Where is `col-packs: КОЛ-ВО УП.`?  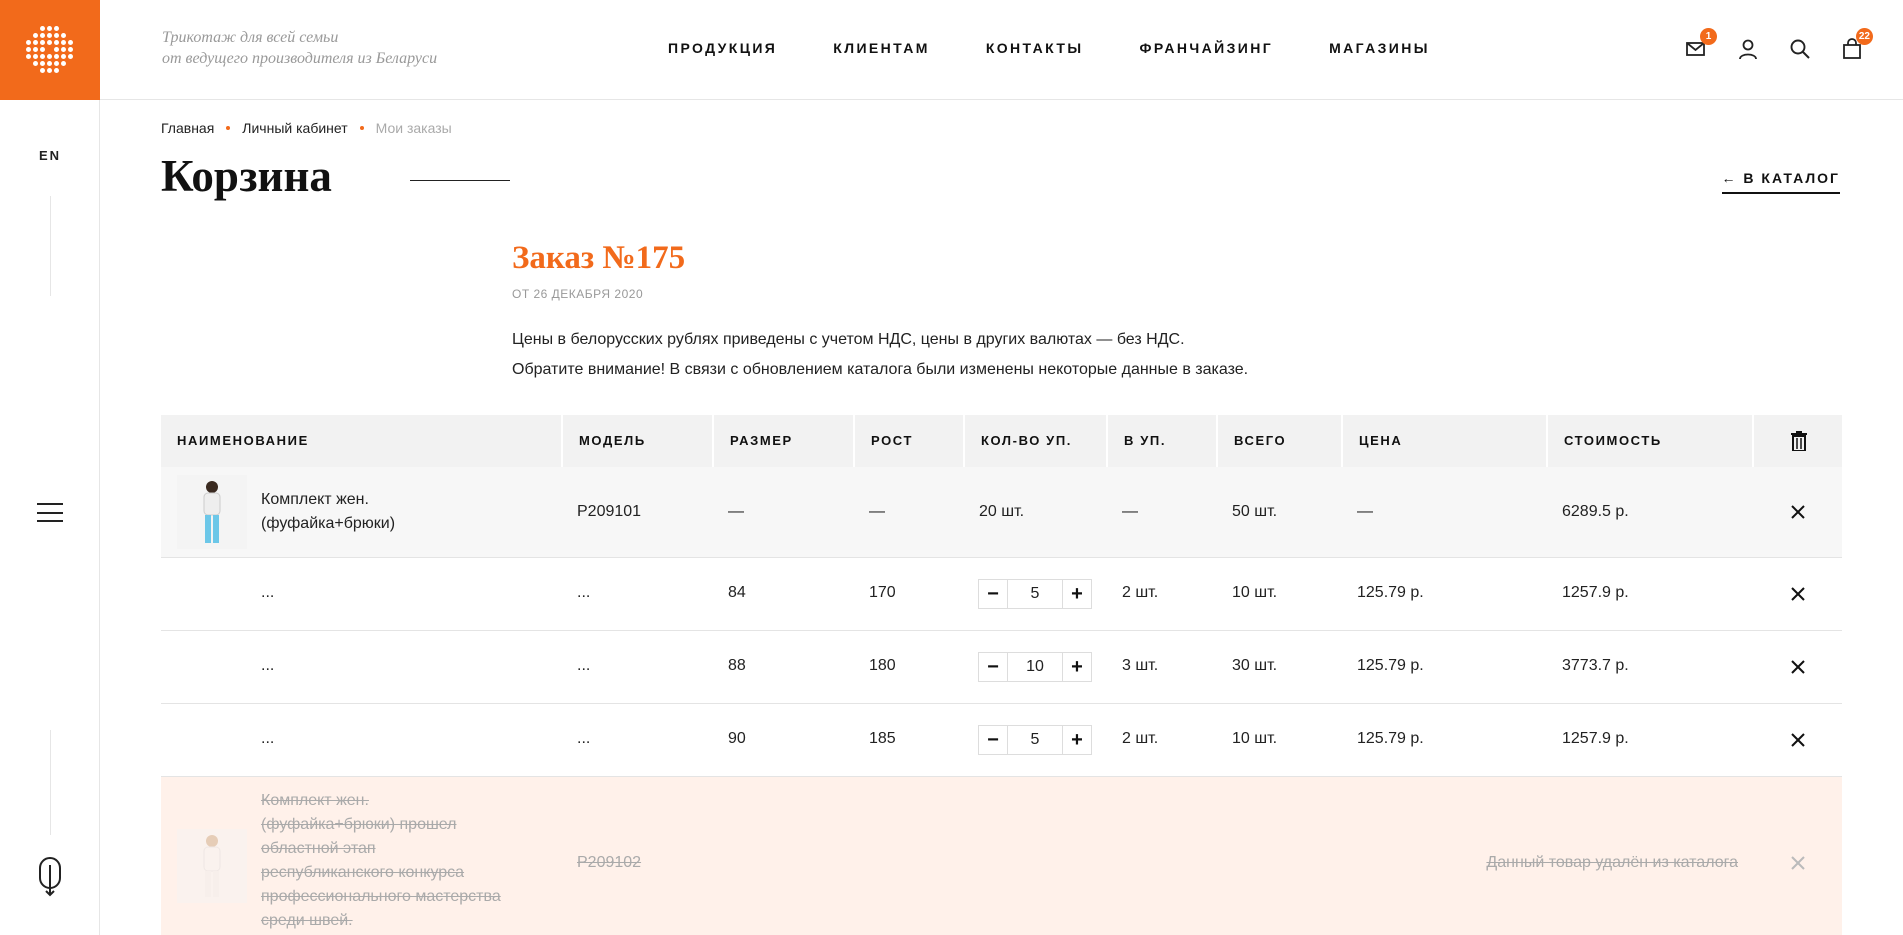
col-packs: КОЛ-ВО УП. is located at coordinates (1034, 441).